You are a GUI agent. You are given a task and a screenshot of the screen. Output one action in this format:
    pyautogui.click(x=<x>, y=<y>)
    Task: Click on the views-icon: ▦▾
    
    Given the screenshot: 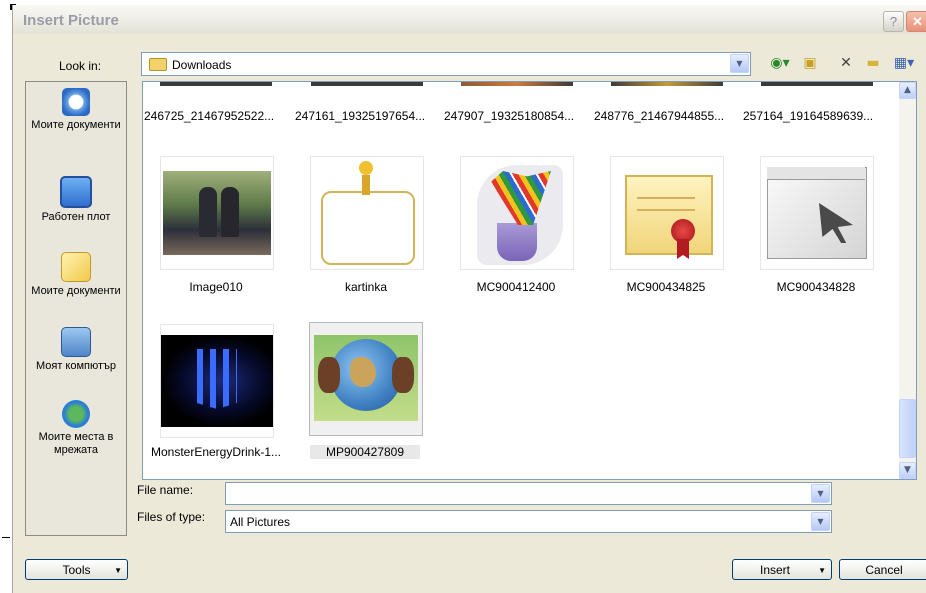 What is the action you would take?
    pyautogui.click(x=904, y=63)
    